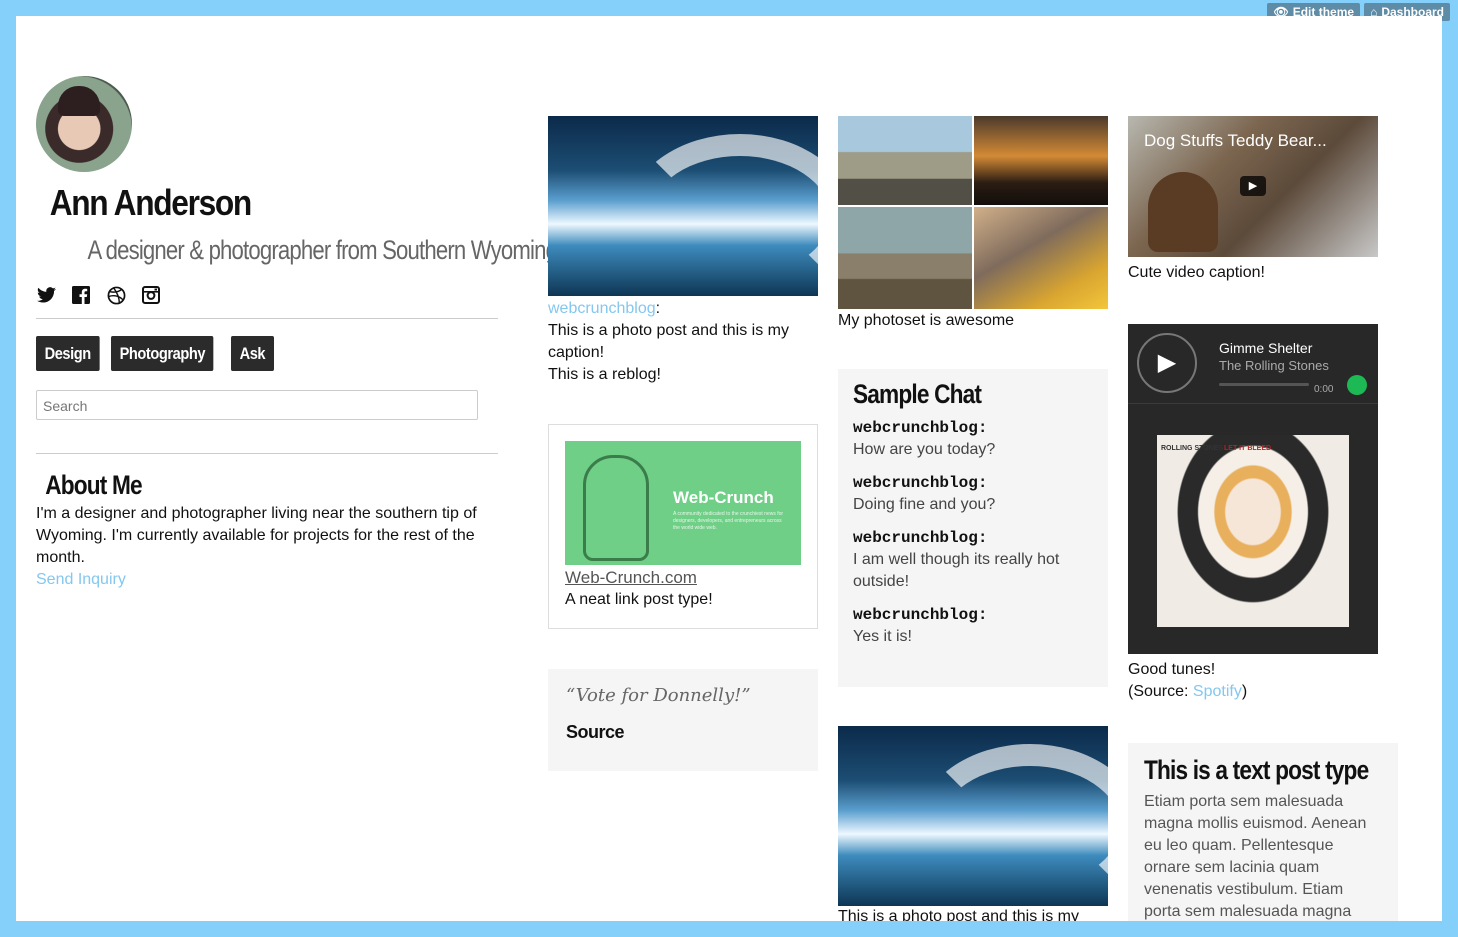 The height and width of the screenshot is (937, 1458). What do you see at coordinates (1167, 363) in the screenshot?
I see `play-button: ▶` at bounding box center [1167, 363].